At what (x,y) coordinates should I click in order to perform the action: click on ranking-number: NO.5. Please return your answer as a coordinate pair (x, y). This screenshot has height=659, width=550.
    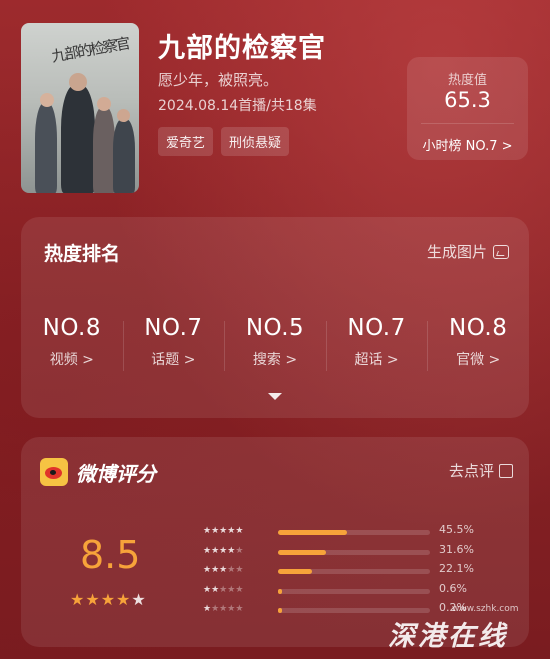
    Looking at the image, I should click on (275, 328).